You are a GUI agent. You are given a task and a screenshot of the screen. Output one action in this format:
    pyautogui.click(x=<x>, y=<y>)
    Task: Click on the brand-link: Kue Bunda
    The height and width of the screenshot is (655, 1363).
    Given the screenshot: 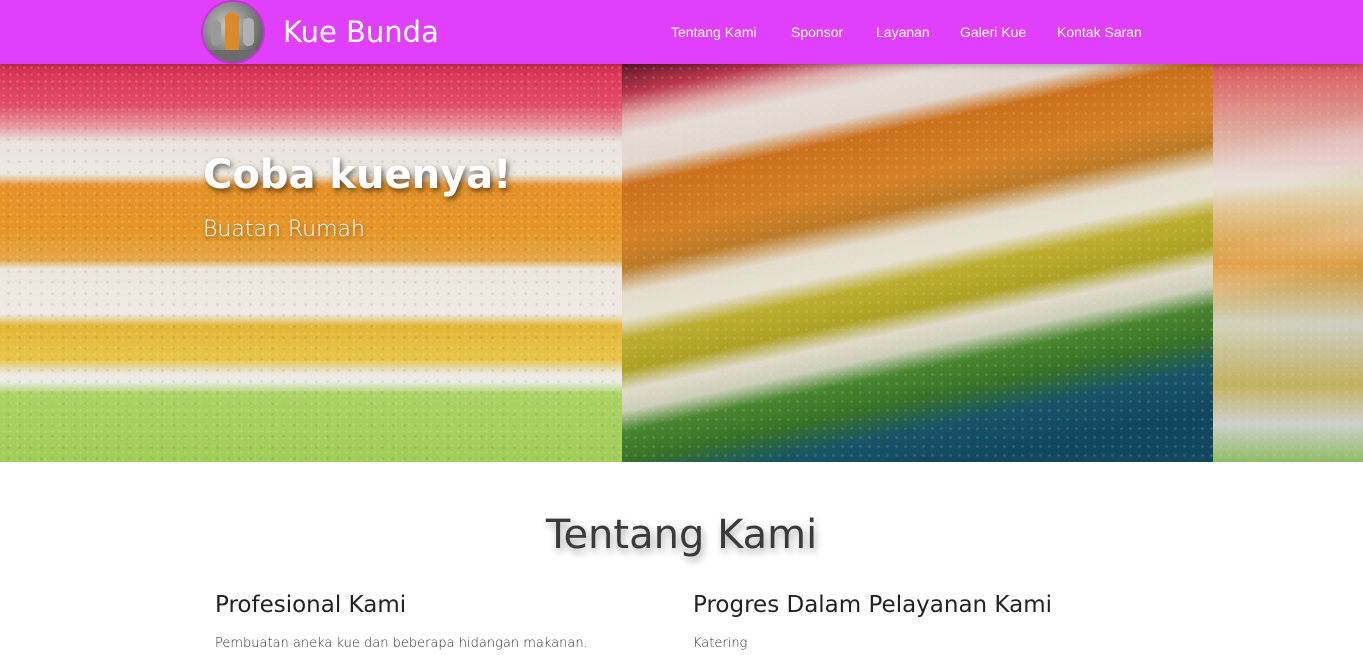 What is the action you would take?
    pyautogui.click(x=321, y=32)
    